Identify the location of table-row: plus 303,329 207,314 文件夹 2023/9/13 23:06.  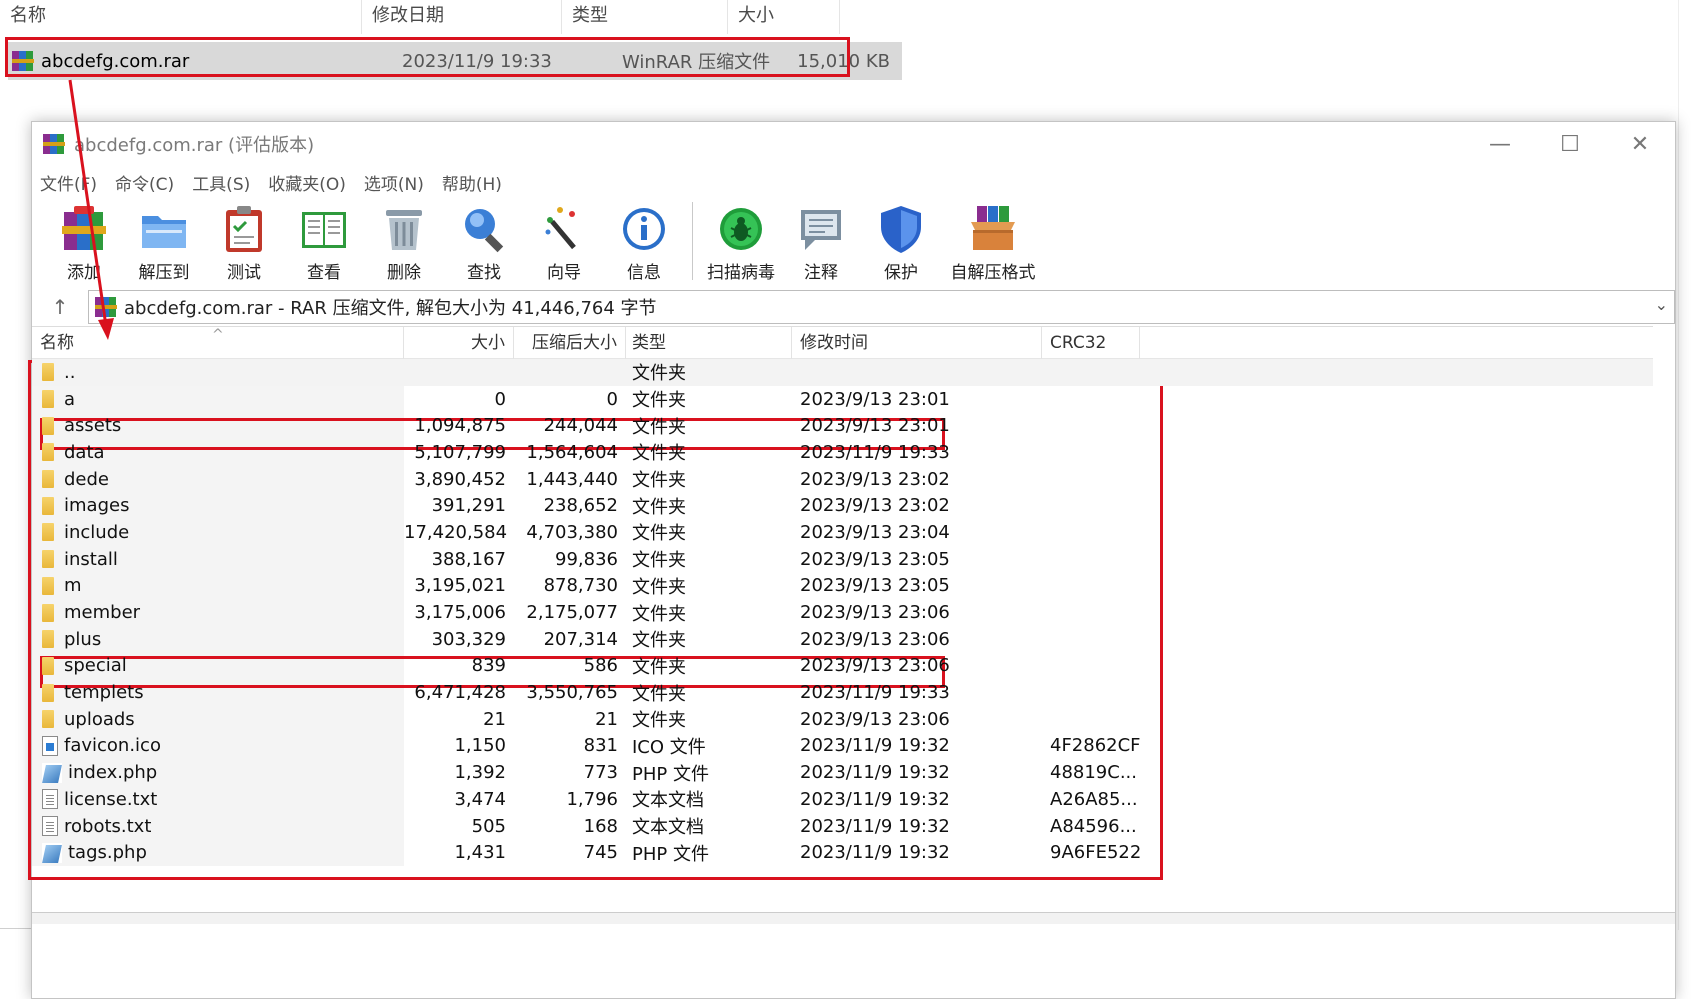
(842, 639).